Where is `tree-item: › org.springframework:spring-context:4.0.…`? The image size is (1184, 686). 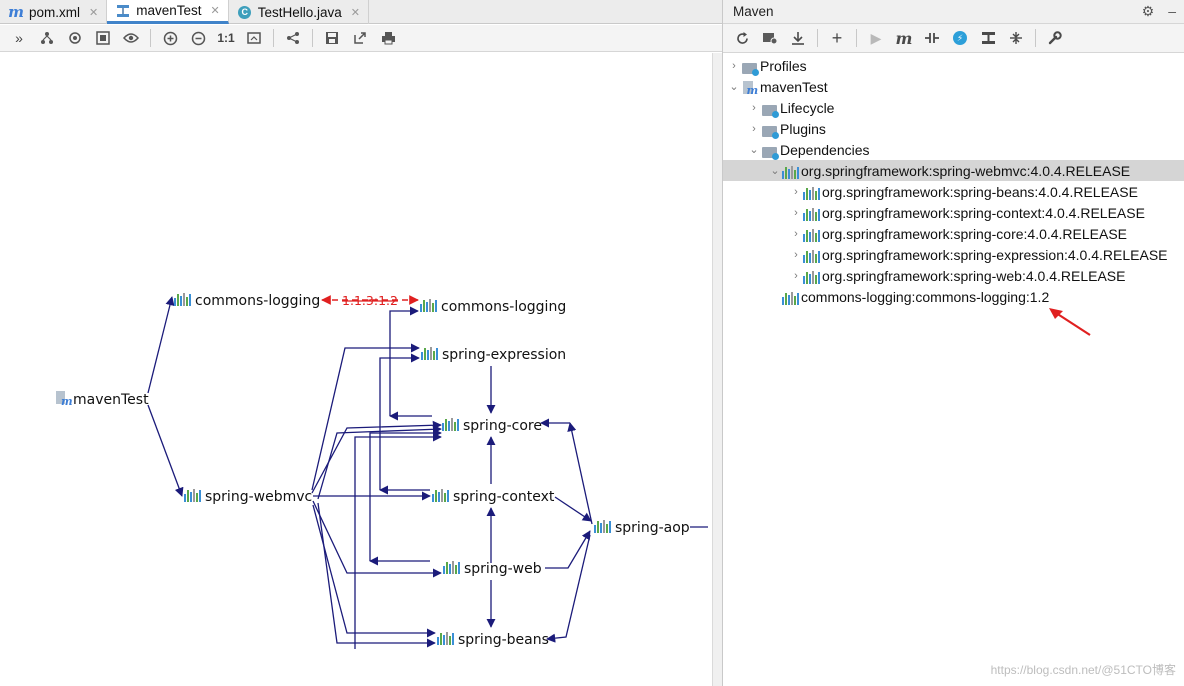
tree-item: › org.springframework:spring-context:4.0.… is located at coordinates (953, 212).